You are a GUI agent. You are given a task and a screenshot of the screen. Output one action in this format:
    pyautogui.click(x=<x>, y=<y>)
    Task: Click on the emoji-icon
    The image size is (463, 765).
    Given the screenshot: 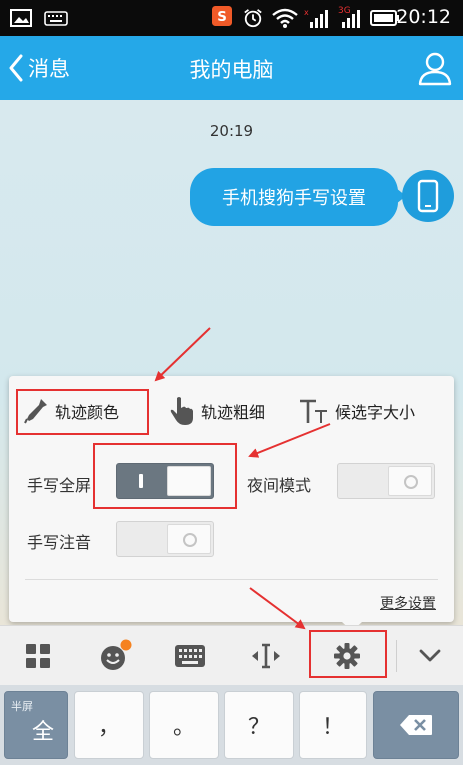 What is the action you would take?
    pyautogui.click(x=116, y=654)
    